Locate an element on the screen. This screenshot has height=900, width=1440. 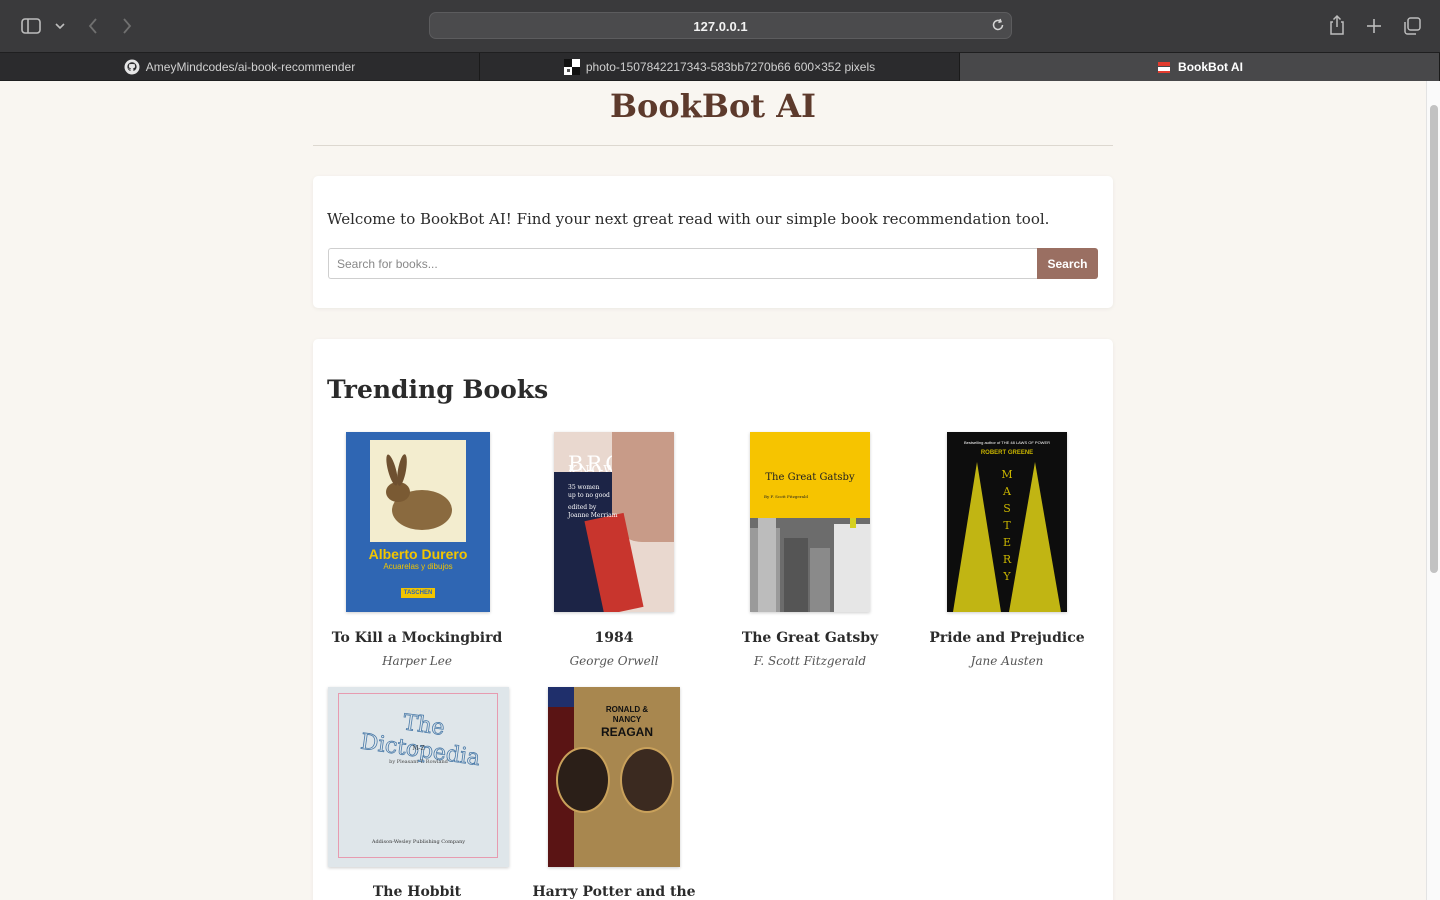
hare-illustration-icon is located at coordinates (419, 492).